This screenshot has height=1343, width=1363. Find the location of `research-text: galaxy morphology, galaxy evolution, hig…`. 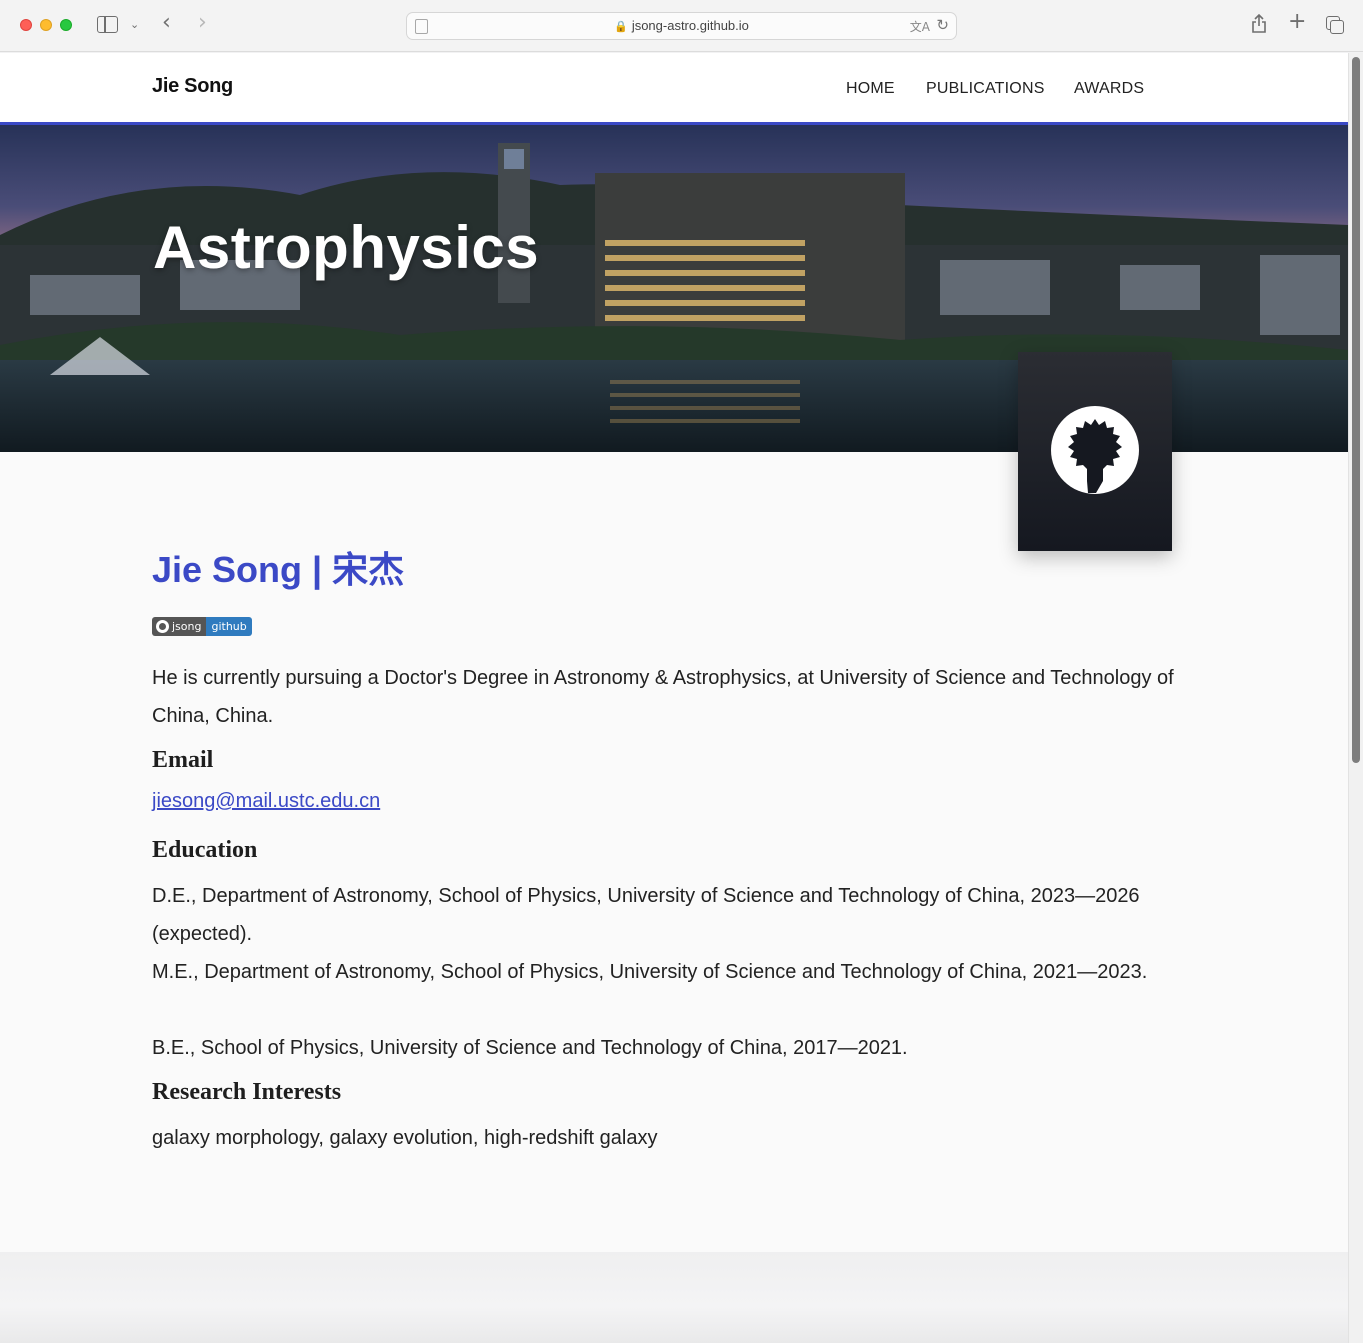

research-text: galaxy morphology, galaxy evolution, hig… is located at coordinates (405, 1138).